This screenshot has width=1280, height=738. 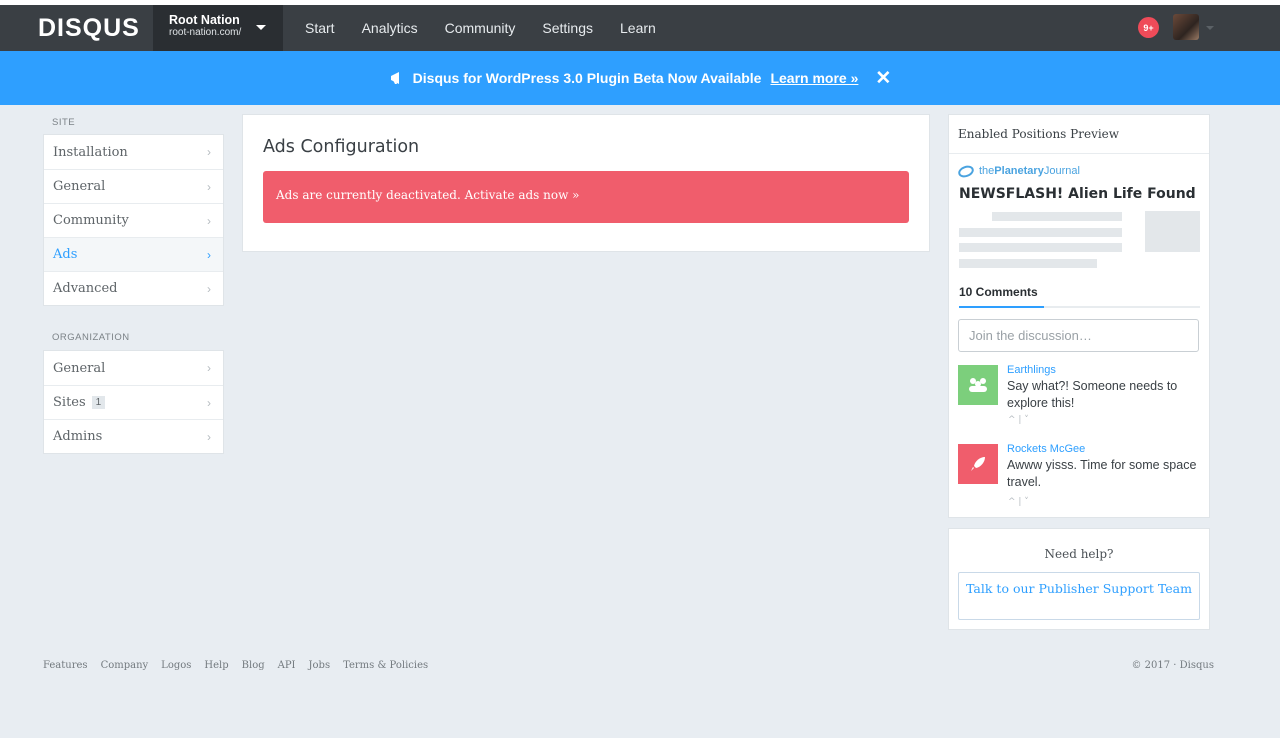 I want to click on brand-prefix: the, so click(x=987, y=171).